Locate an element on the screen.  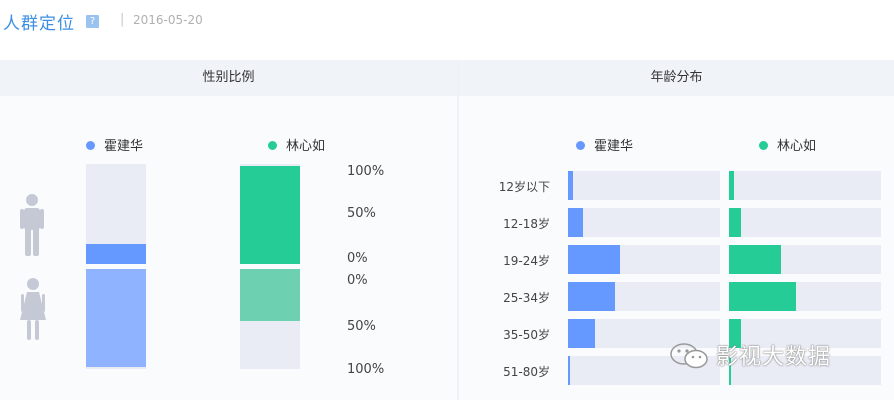
female-figure-icon is located at coordinates (33, 309).